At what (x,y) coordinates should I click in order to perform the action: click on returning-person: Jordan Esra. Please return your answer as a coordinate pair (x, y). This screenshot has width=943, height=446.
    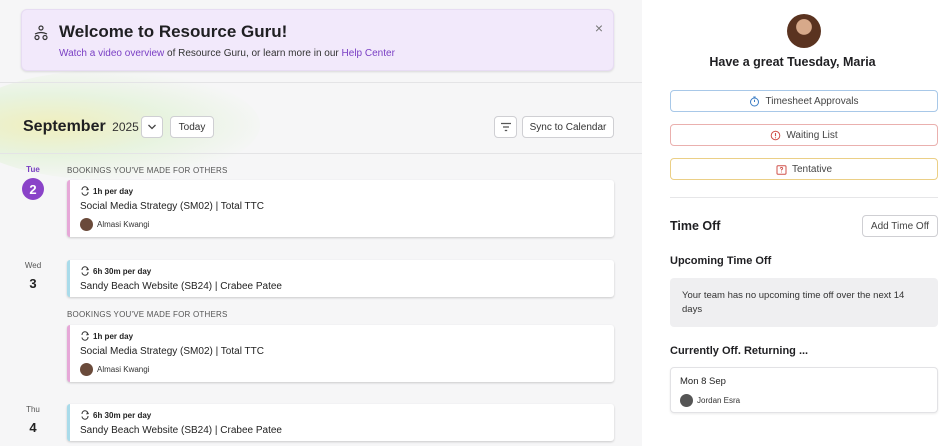
    Looking at the image, I should click on (710, 400).